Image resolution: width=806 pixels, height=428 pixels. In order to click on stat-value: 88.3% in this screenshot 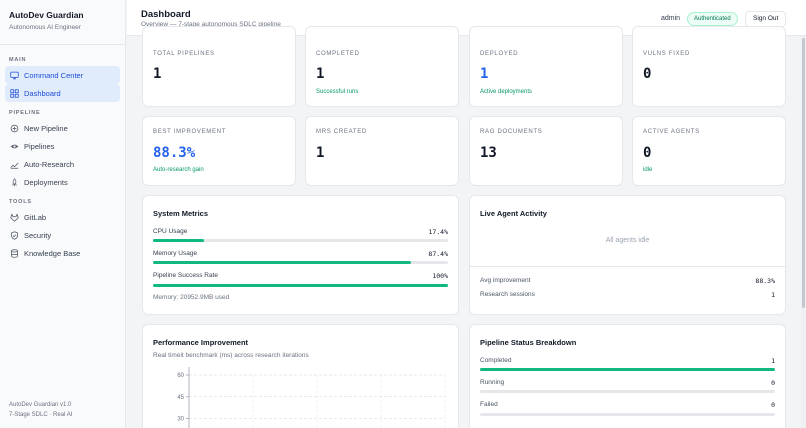, I will do `click(174, 153)`.